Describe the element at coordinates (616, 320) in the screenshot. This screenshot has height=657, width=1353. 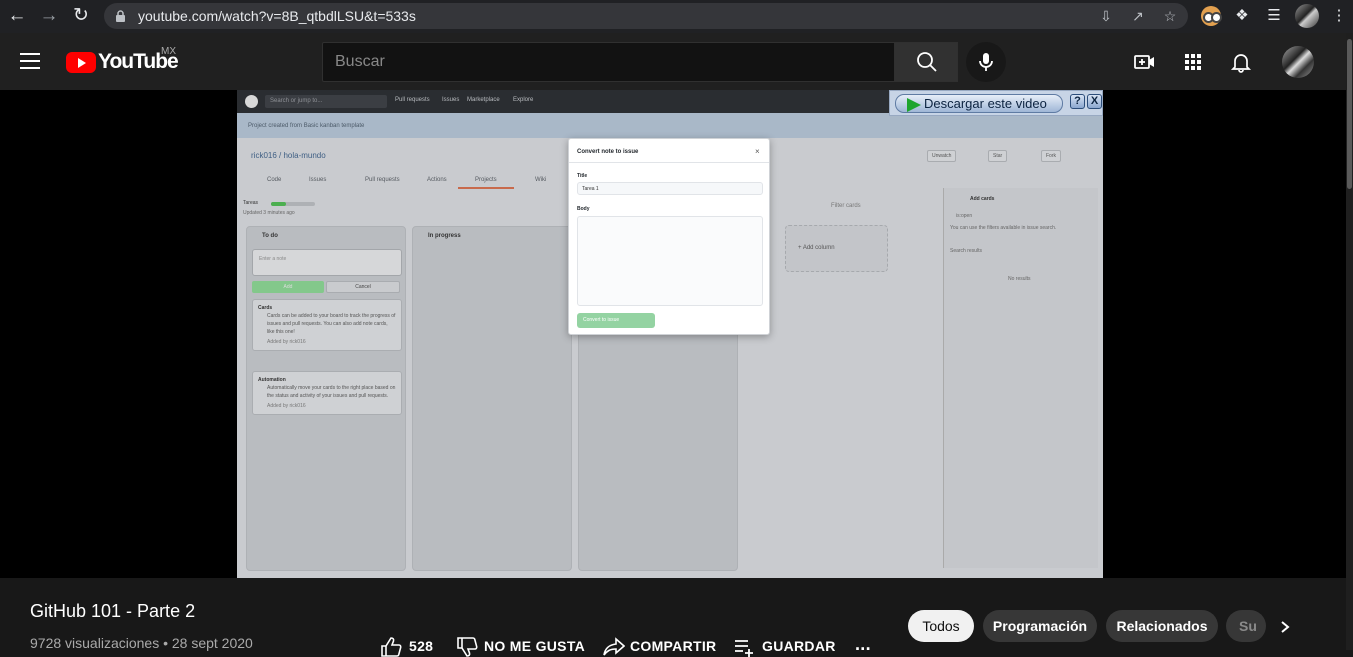
I see `convert-to-issue-button: Convert to issue` at that location.